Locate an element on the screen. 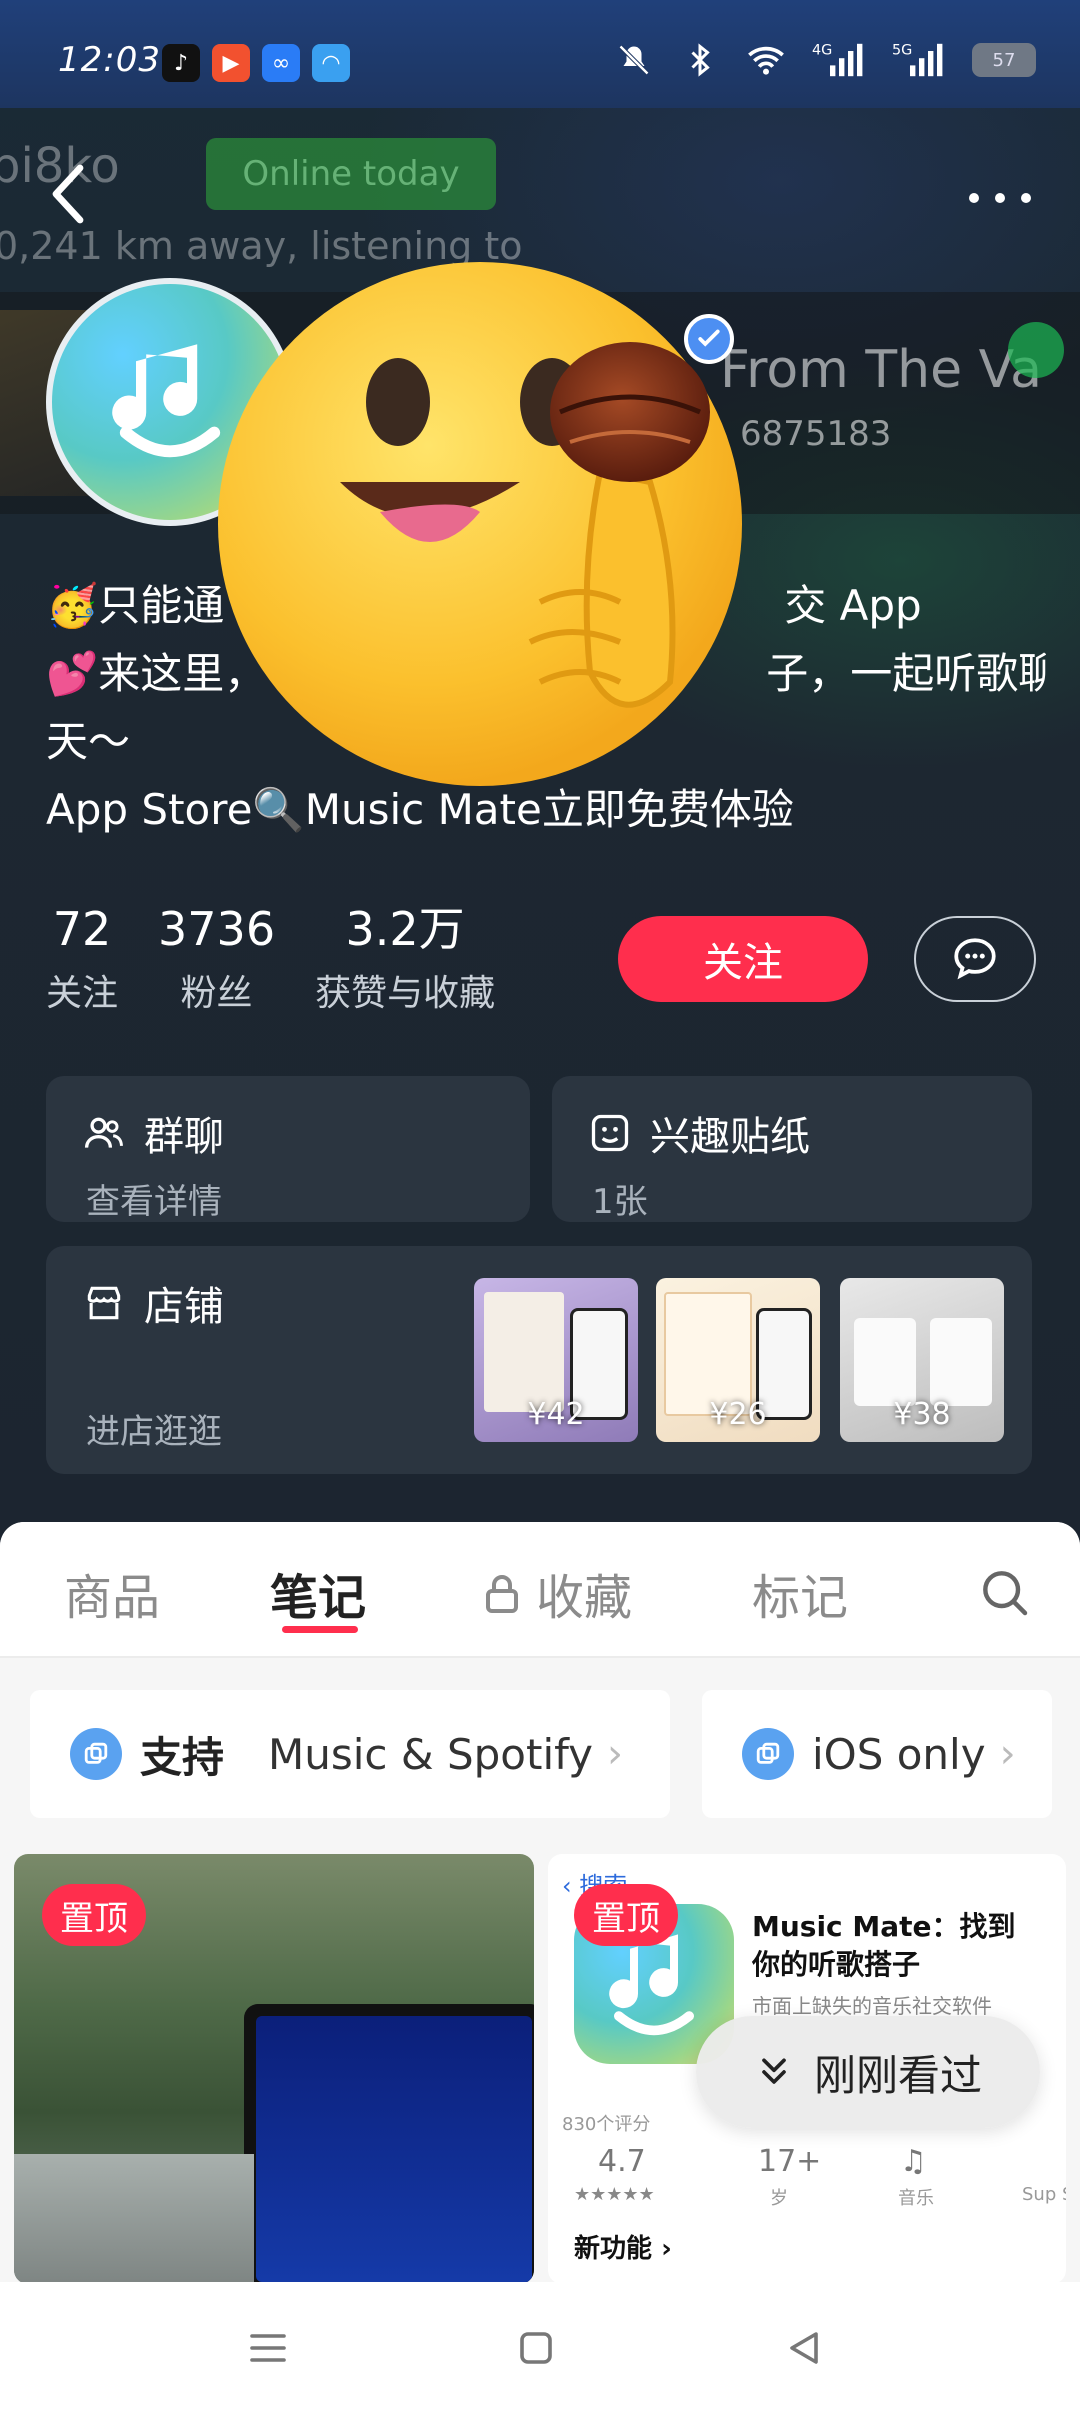  support-chip: 支持 Music & Spotify › is located at coordinates (350, 1754).